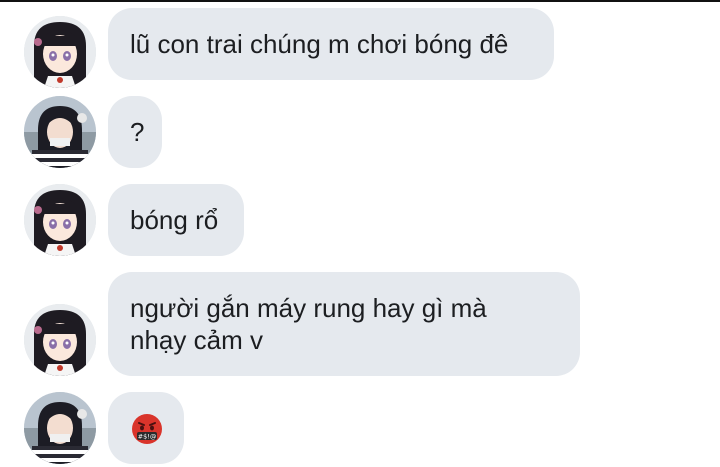  Describe the element at coordinates (196, 340) in the screenshot. I see `message-text-line: nhạy cảm v` at that location.